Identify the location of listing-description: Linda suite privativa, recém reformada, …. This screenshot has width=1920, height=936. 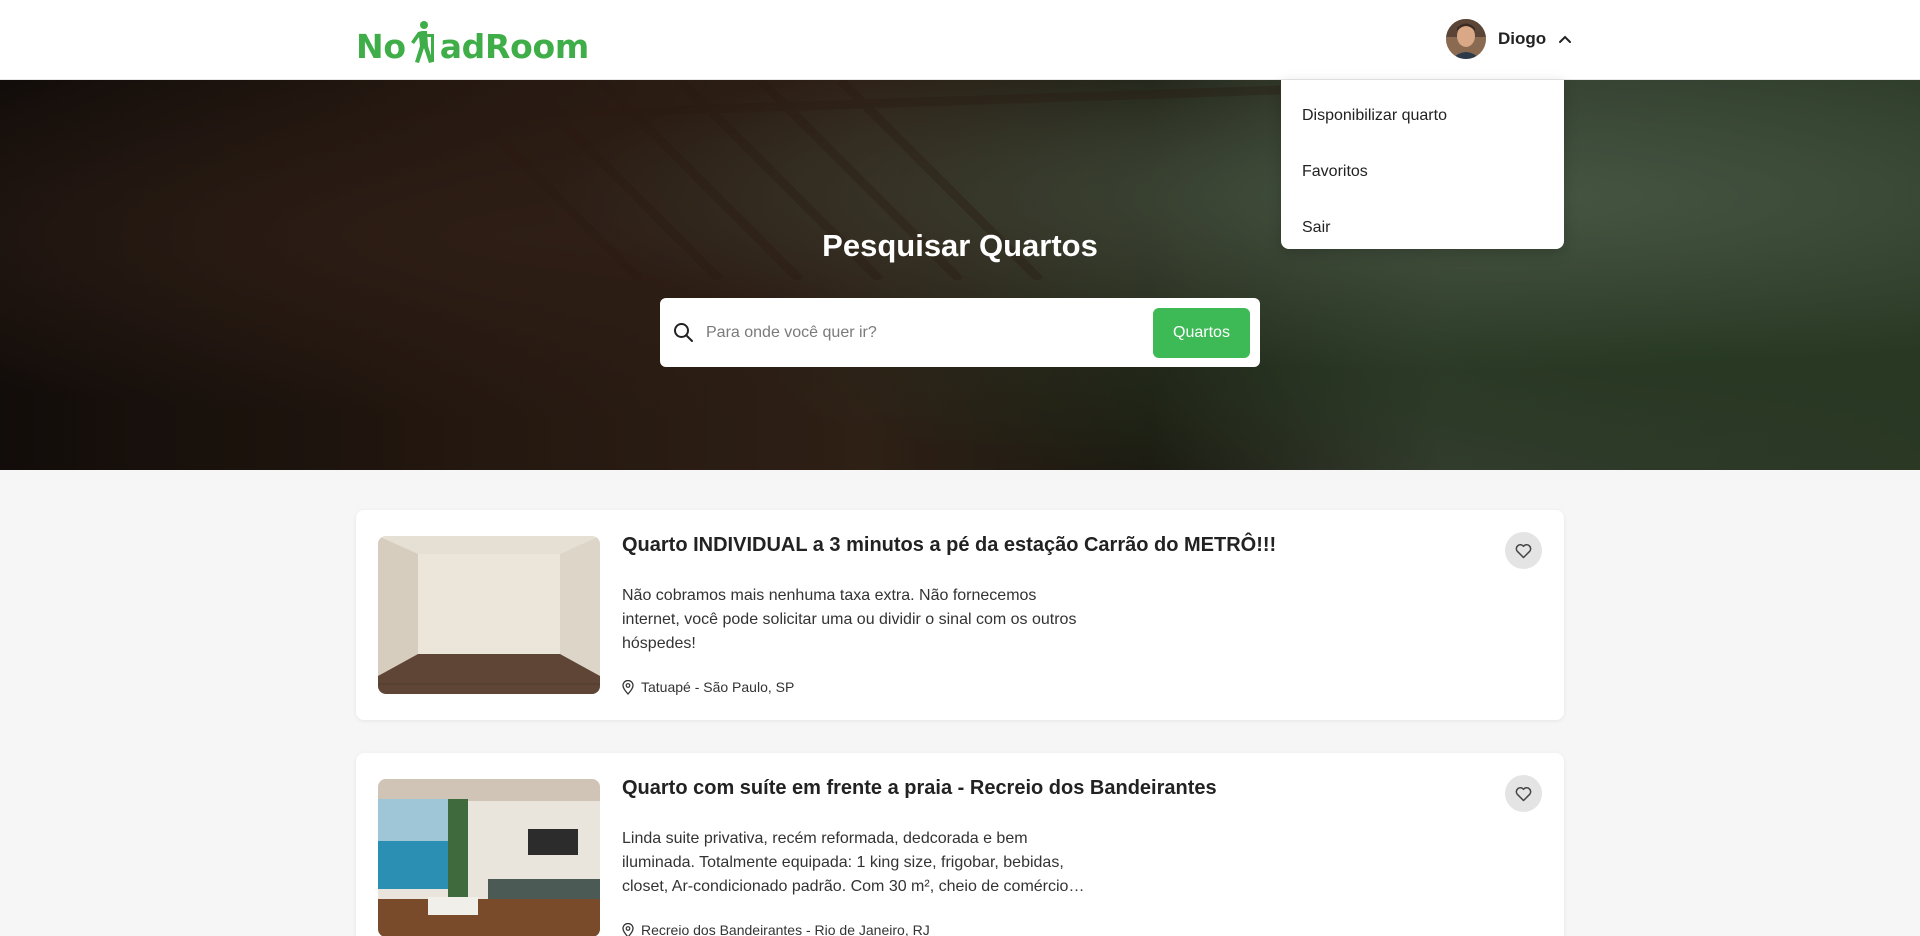
(853, 862).